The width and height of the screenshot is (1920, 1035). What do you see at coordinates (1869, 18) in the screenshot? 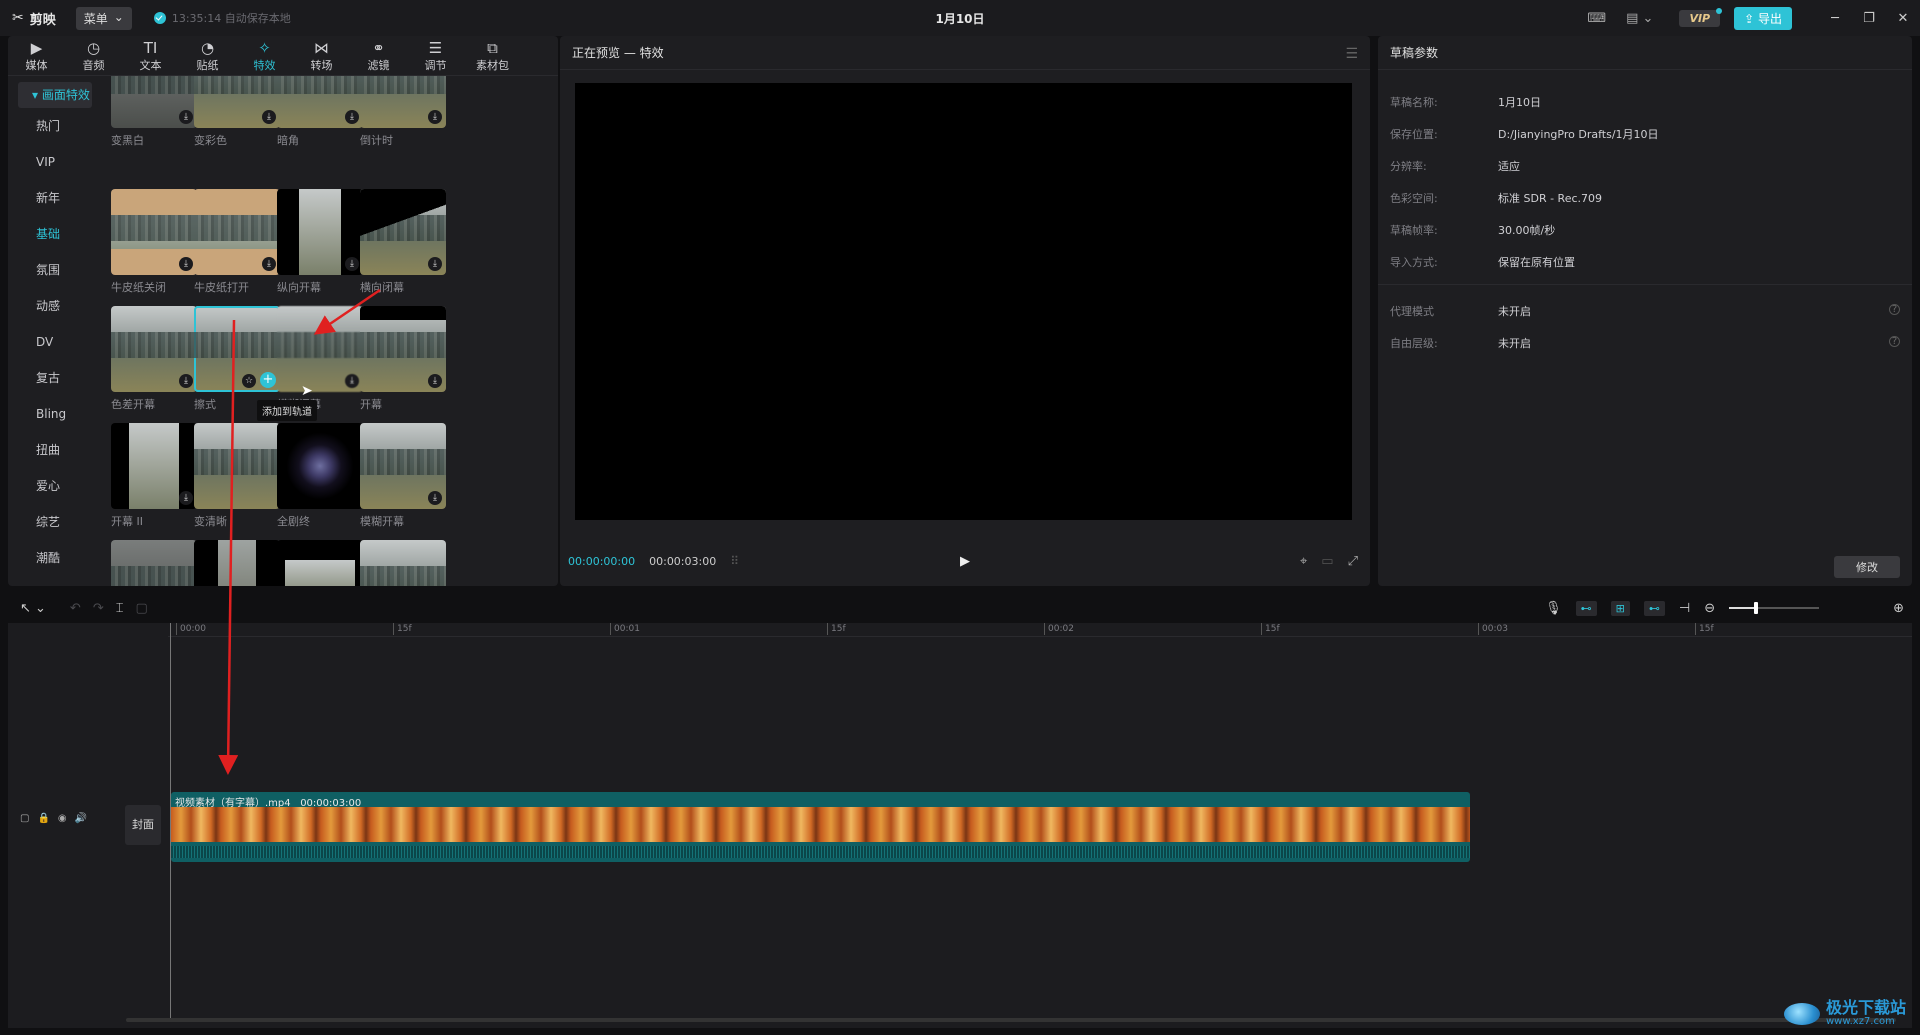
I see `restore-icon: ❐` at bounding box center [1869, 18].